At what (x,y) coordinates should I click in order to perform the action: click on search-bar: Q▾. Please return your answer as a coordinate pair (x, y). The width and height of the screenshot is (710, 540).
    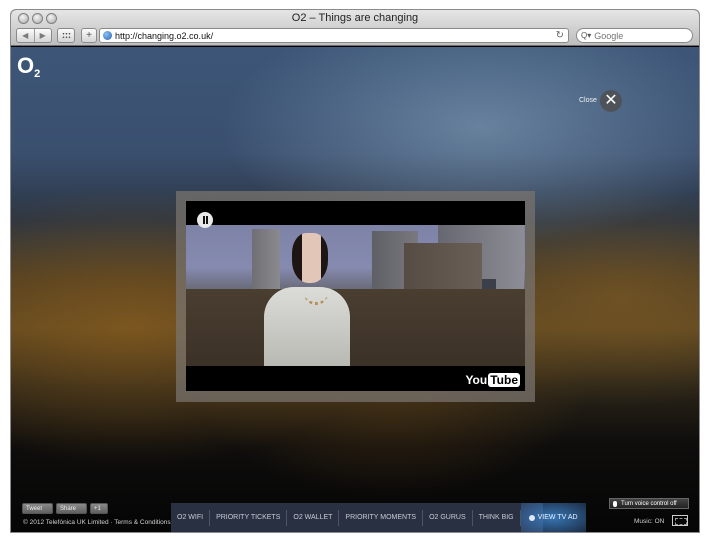
    Looking at the image, I should click on (634, 35).